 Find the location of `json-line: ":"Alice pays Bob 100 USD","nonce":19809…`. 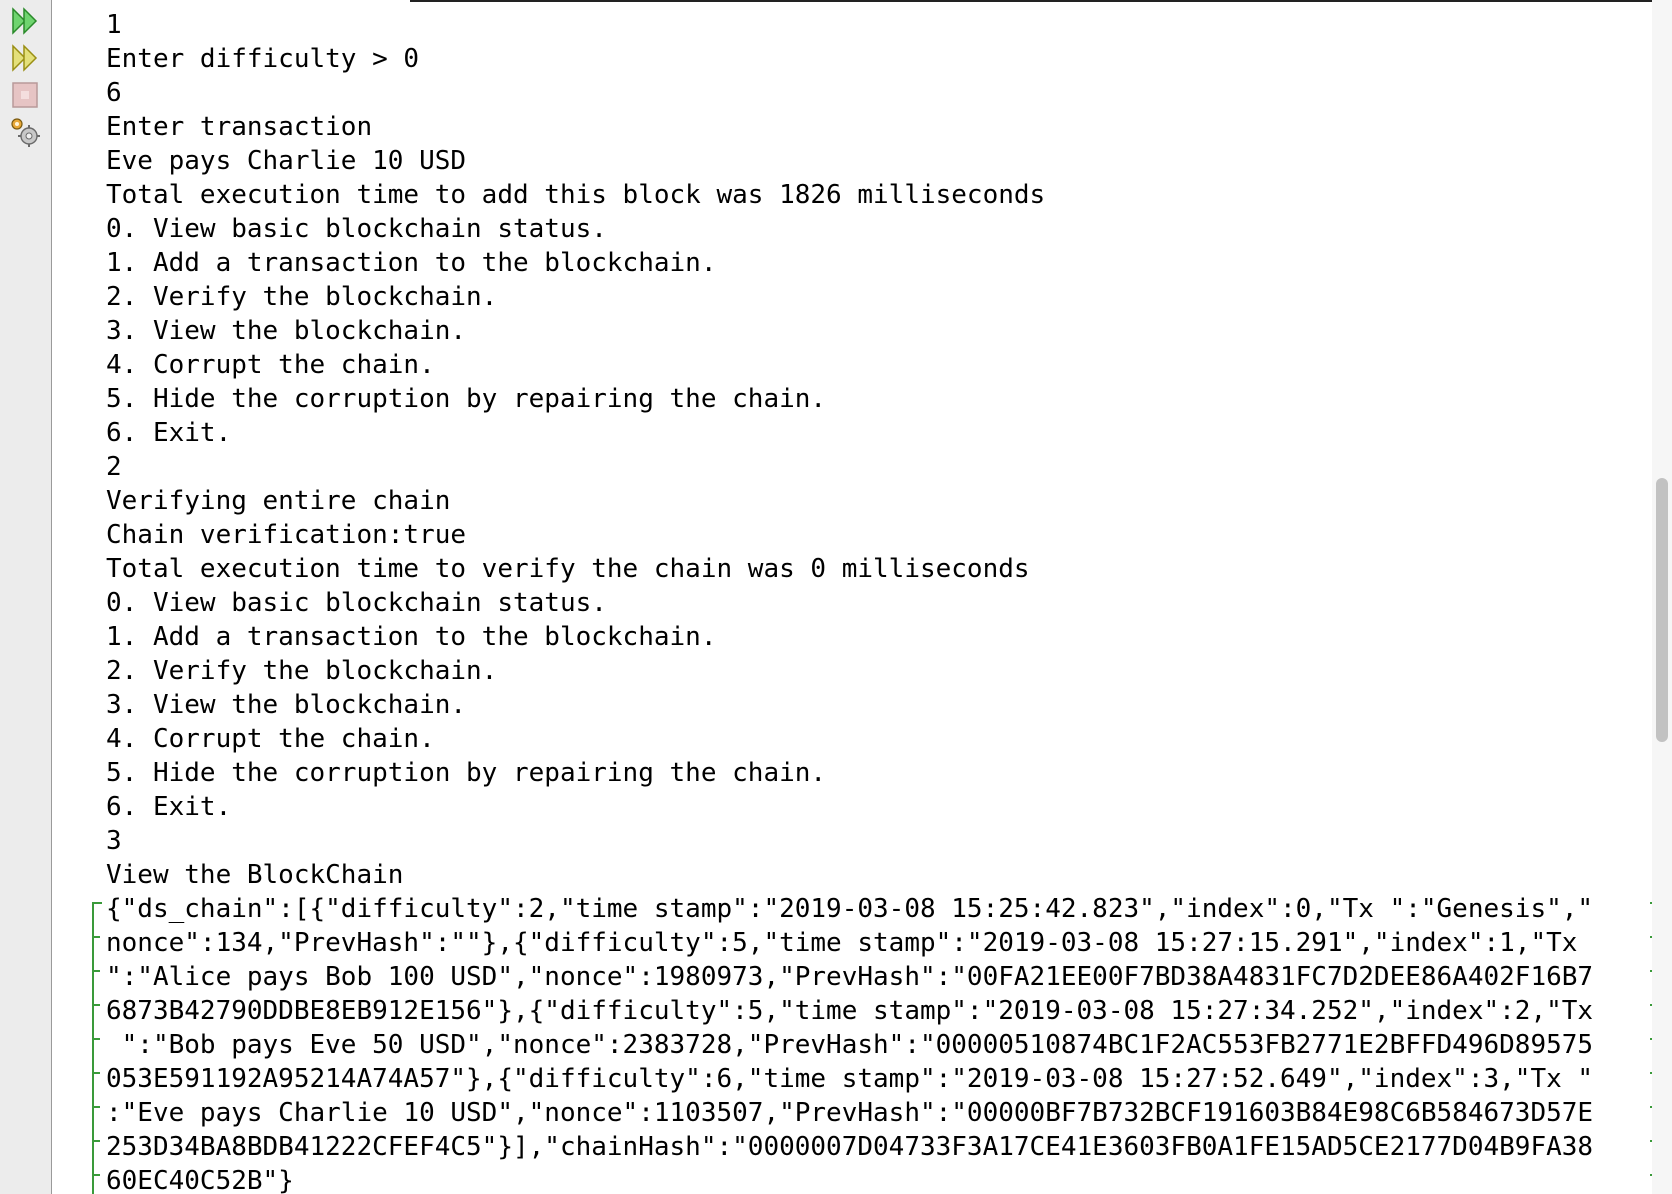

json-line: ":"Alice pays Bob 100 USD","nonce":19809… is located at coordinates (850, 977).